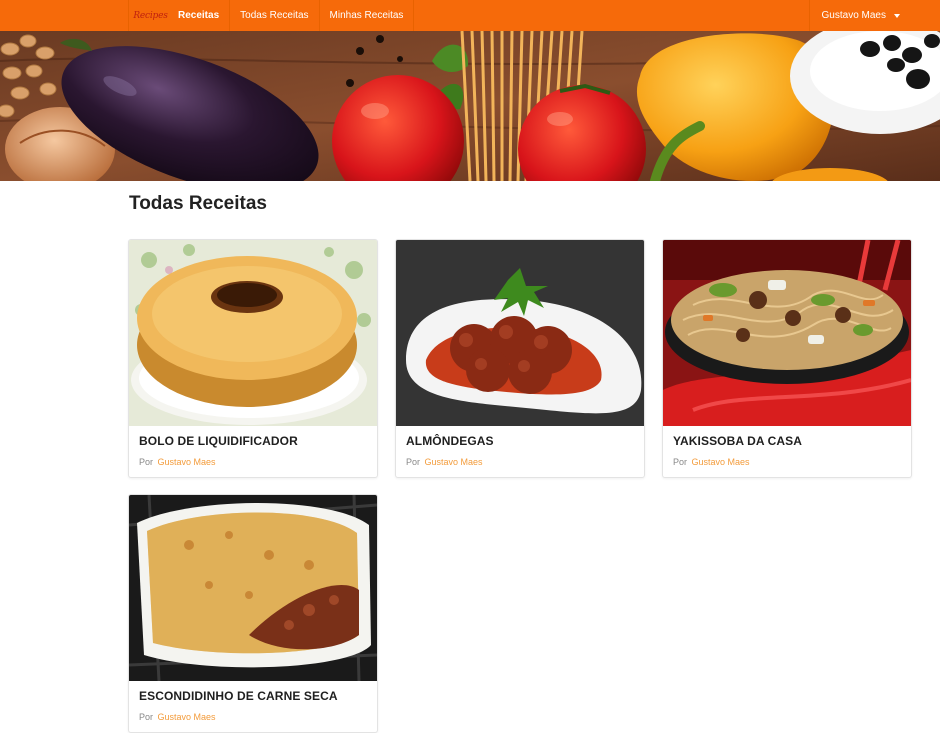 This screenshot has width=940, height=733. What do you see at coordinates (199, 15) in the screenshot?
I see `nav-item-receitas: Receitas` at bounding box center [199, 15].